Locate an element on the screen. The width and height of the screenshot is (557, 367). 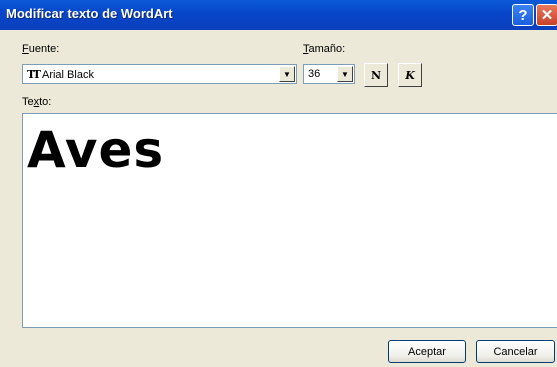
help-icon: ? is located at coordinates (523, 15).